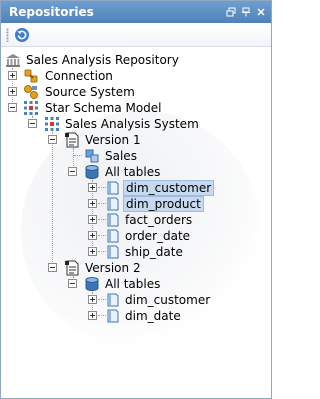 The image size is (320, 399). I want to click on tree-label-table: order_date, so click(158, 236).